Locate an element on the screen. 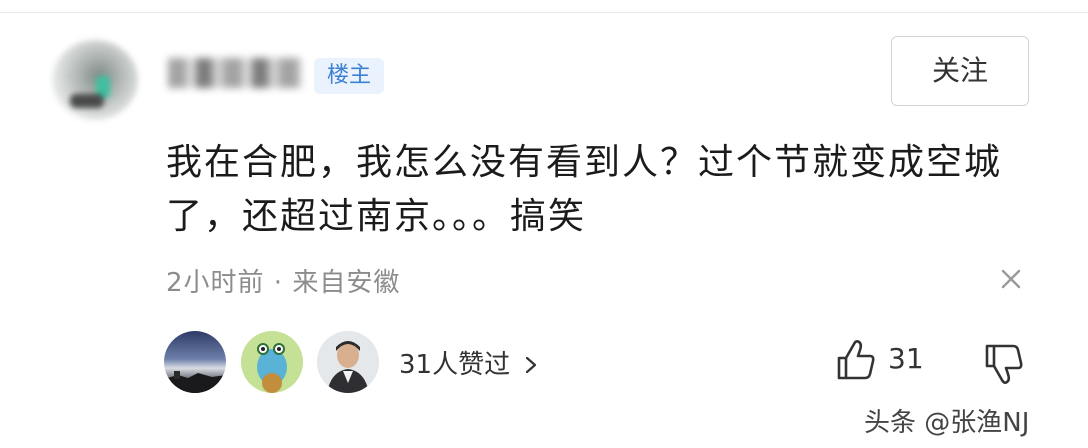  thumb-down-icon is located at coordinates (1004, 364).